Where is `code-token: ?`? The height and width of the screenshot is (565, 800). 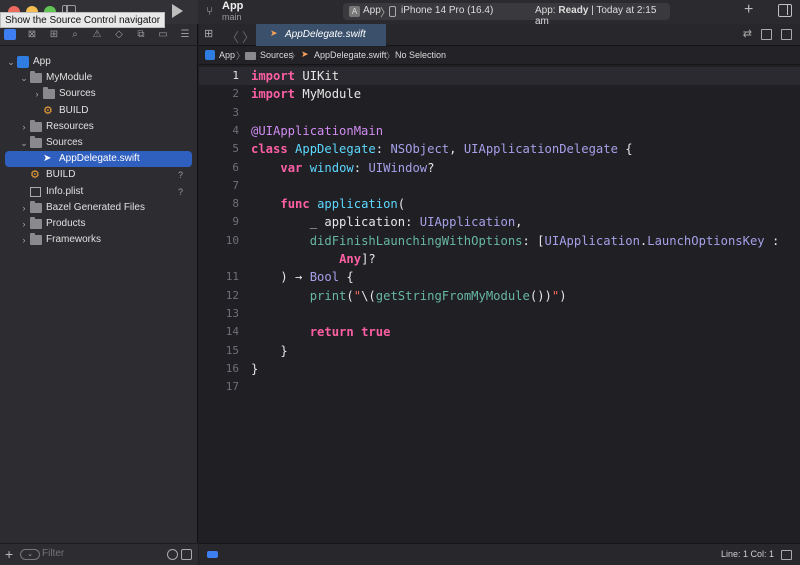
code-token: ? is located at coordinates (431, 167).